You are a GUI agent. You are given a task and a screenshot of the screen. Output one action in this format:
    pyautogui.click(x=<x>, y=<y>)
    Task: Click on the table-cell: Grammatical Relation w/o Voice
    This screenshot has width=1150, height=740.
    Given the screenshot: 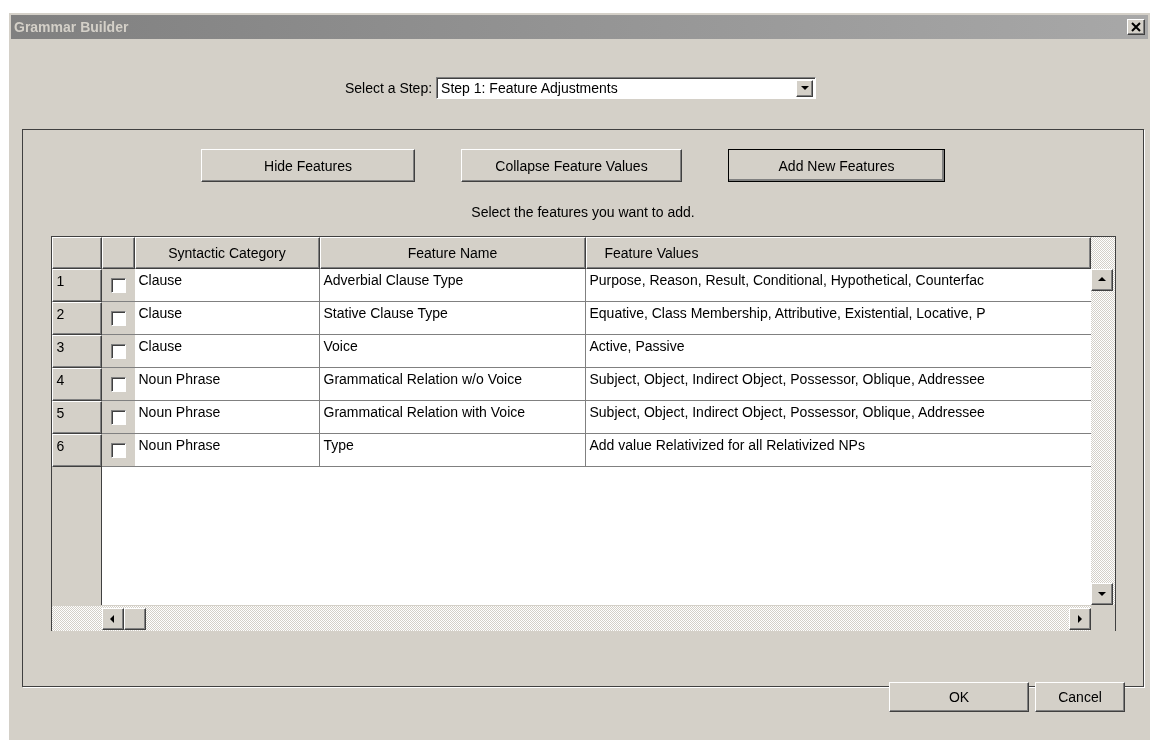 What is the action you would take?
    pyautogui.click(x=452, y=384)
    